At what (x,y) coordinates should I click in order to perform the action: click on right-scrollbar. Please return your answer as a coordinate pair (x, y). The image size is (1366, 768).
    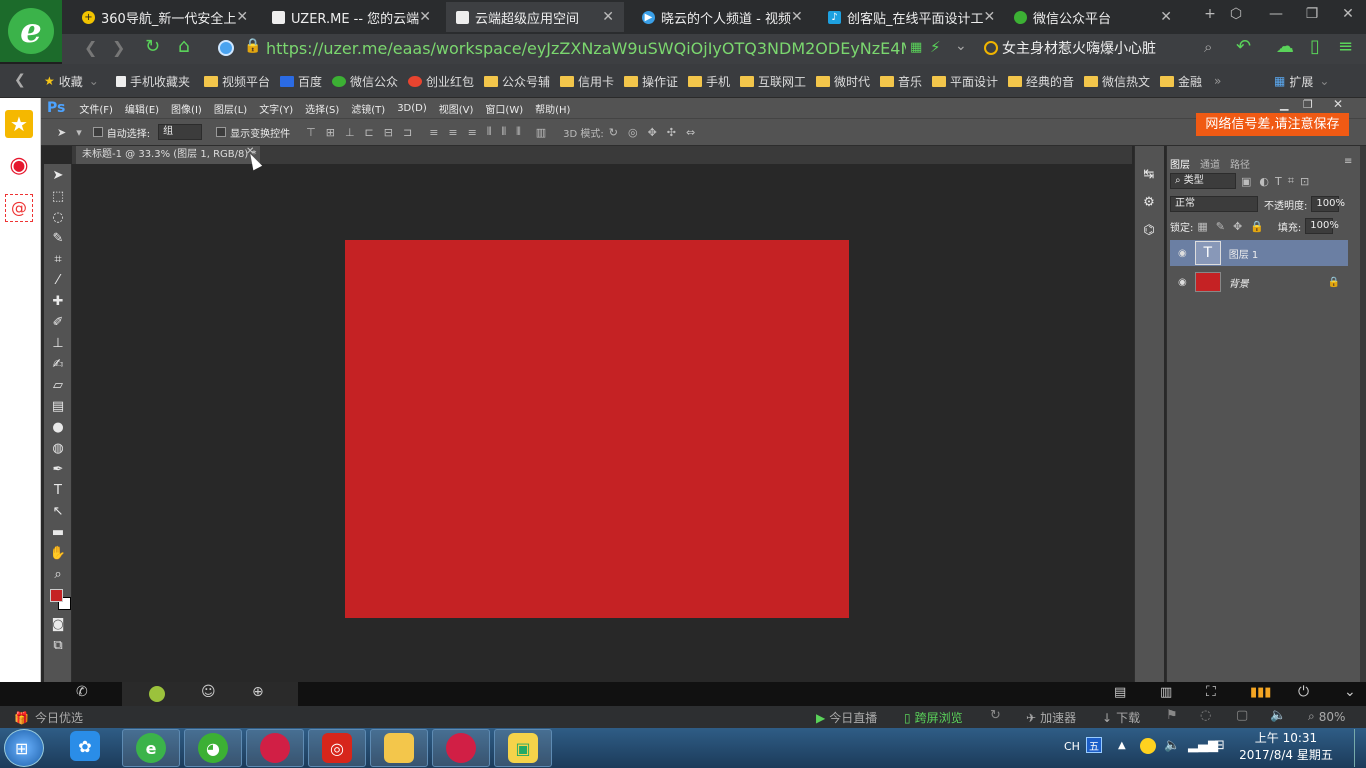
    Looking at the image, I should click on (1363, 414).